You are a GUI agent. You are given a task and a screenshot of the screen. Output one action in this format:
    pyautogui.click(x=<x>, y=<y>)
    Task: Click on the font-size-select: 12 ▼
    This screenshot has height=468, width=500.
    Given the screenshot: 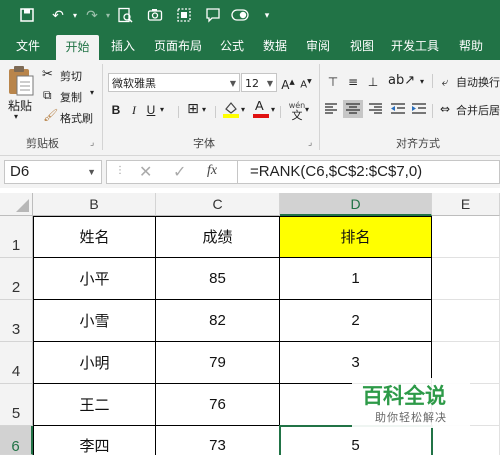 What is the action you would take?
    pyautogui.click(x=259, y=82)
    